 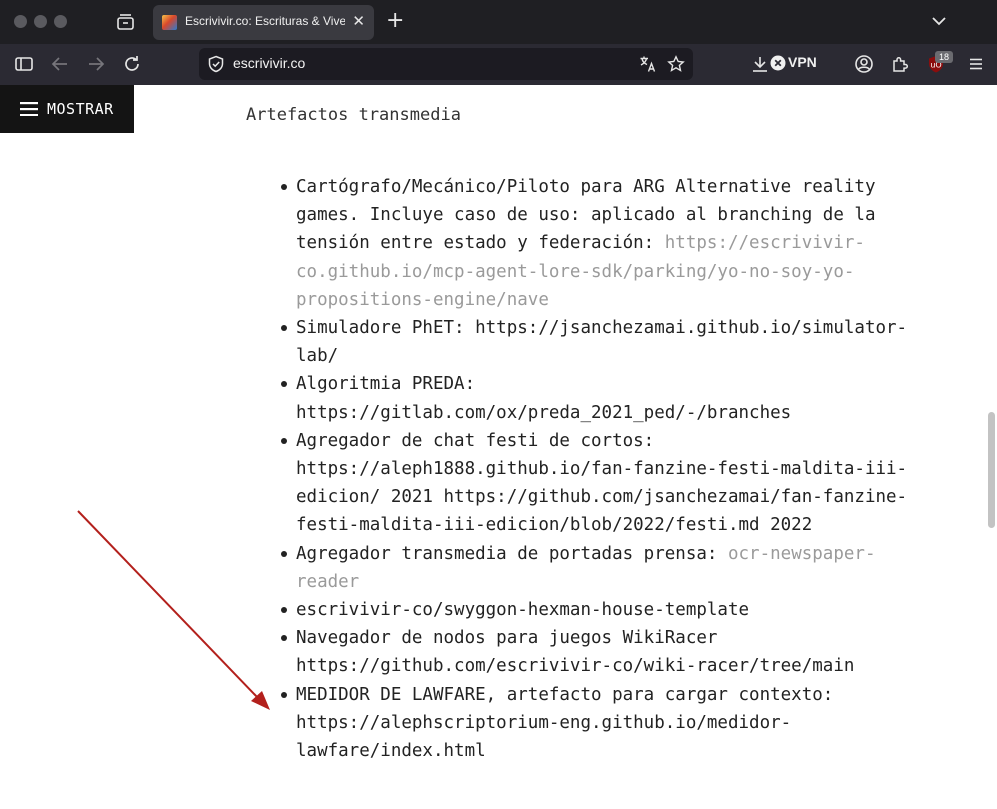 What do you see at coordinates (24, 64) in the screenshot?
I see `sidebar-toggle-icon` at bounding box center [24, 64].